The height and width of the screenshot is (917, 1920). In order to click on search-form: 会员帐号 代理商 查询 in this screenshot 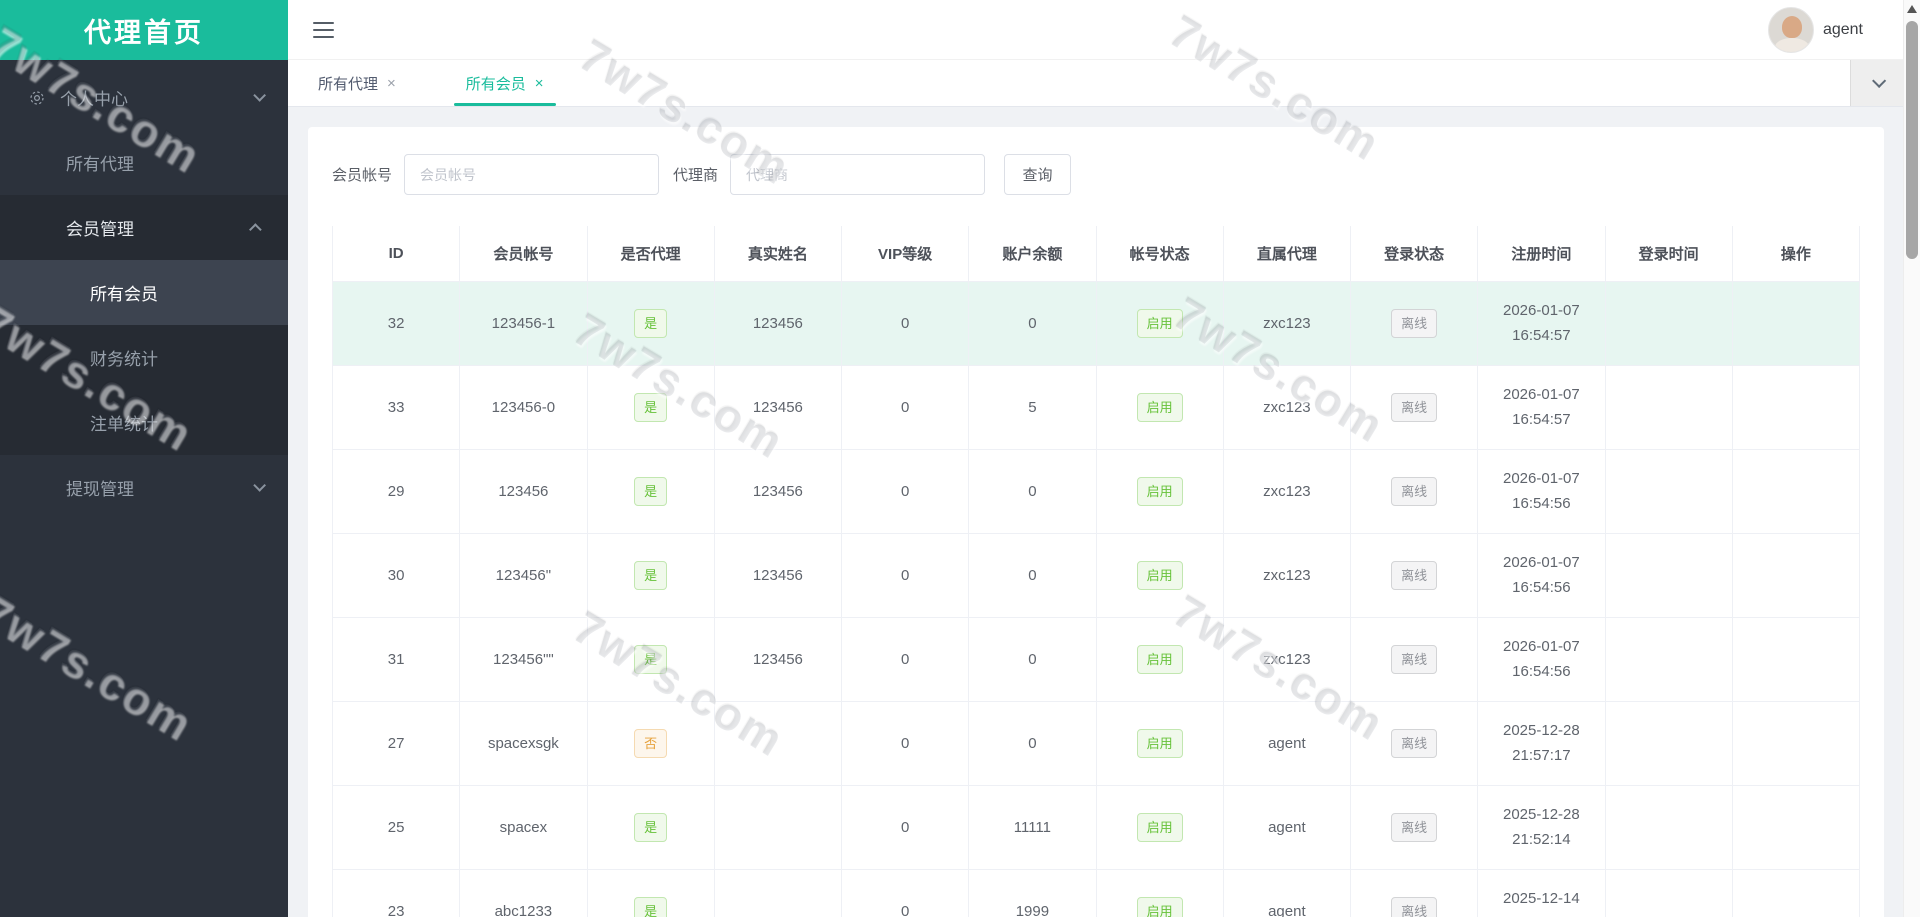, I will do `click(1096, 174)`.